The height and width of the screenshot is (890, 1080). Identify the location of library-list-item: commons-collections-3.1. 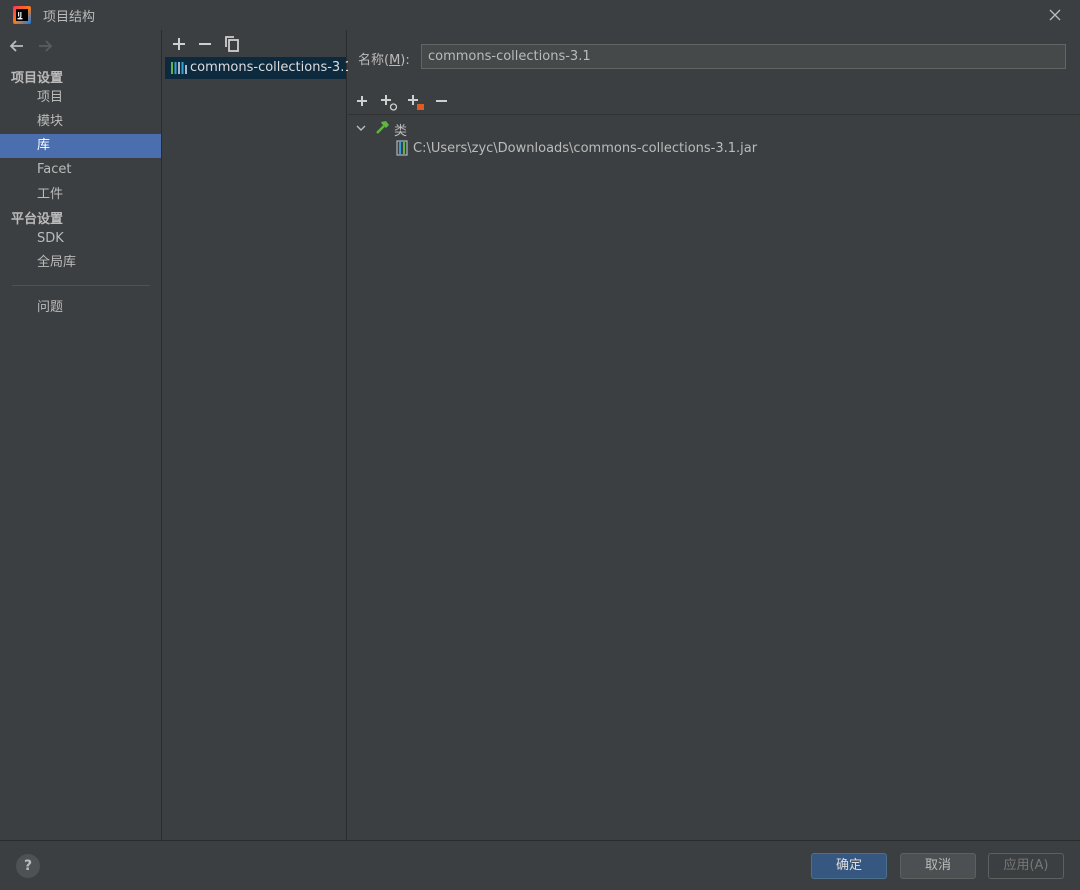
(259, 68).